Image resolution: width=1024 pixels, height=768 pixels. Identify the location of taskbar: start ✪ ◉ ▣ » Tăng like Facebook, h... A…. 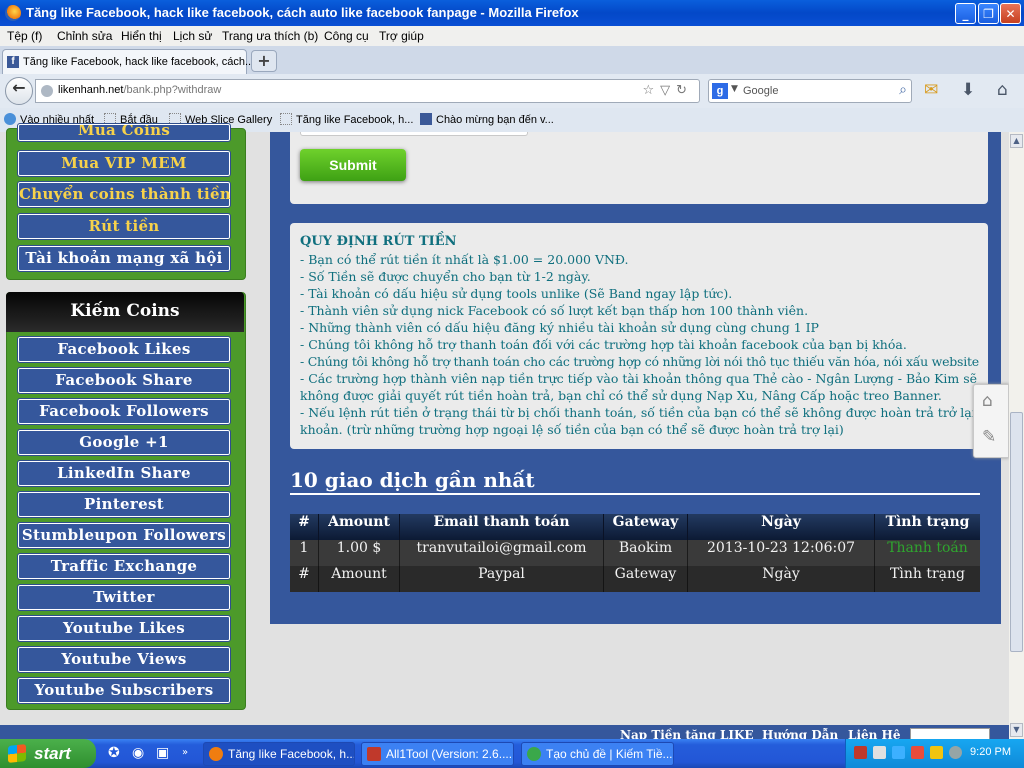
(512, 753).